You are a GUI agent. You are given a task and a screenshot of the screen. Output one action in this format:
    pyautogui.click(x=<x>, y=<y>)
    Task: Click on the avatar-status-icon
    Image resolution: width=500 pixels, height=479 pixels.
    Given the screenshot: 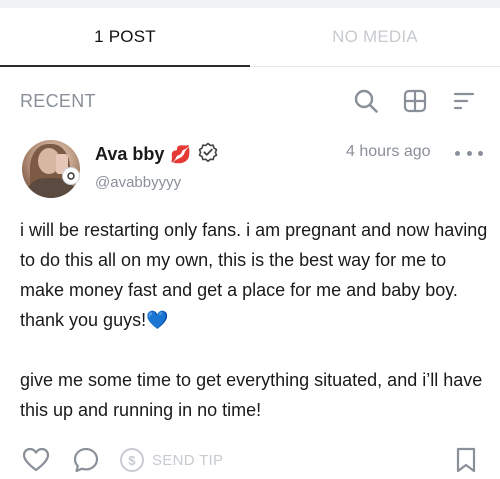 What is the action you would take?
    pyautogui.click(x=71, y=176)
    